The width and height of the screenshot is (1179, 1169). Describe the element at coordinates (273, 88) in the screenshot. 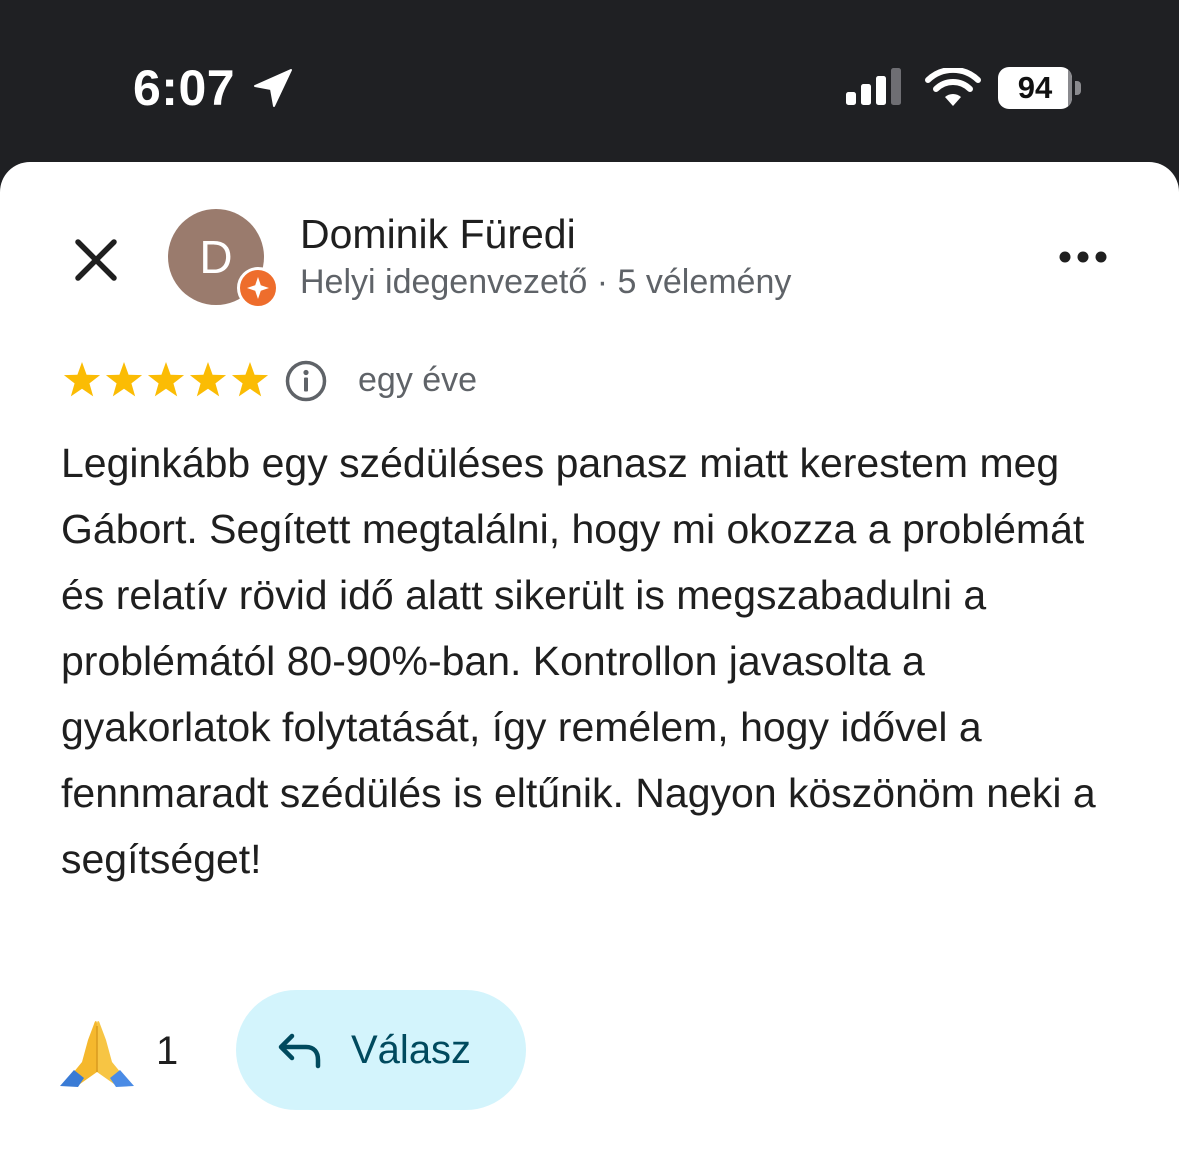

I see `location-arrow-icon` at that location.